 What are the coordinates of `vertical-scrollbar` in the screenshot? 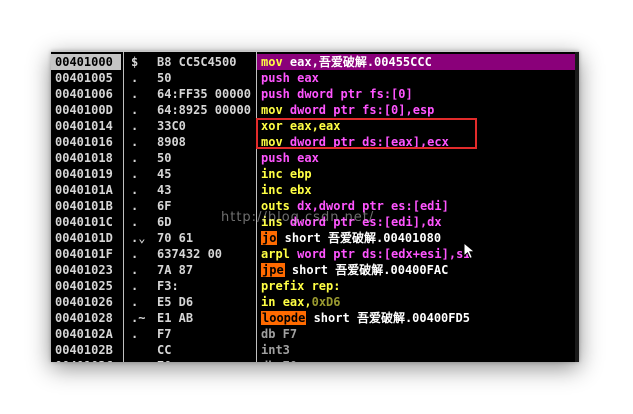 It's located at (577, 207).